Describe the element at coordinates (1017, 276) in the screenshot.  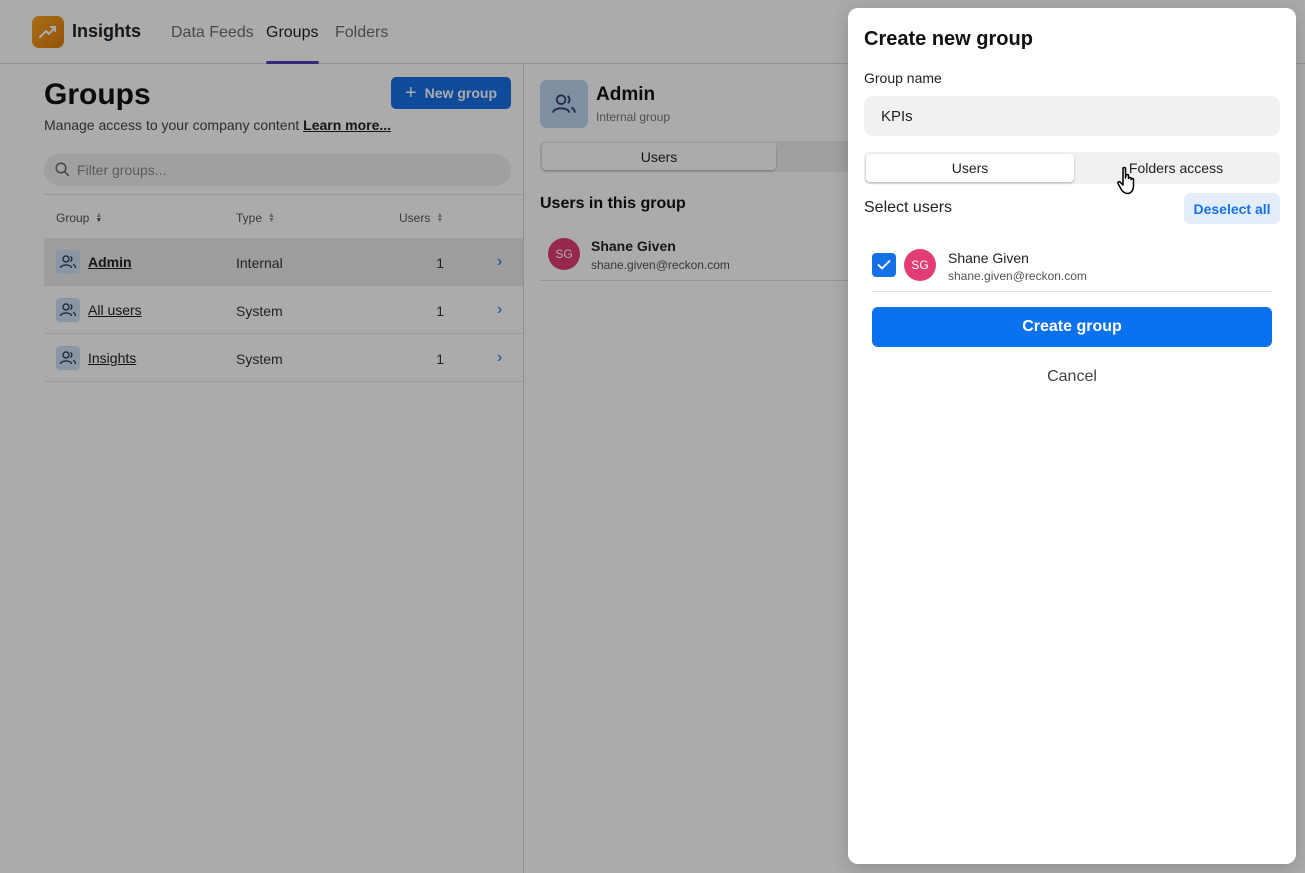
I see `user-email: shane.given@reckon.com` at that location.